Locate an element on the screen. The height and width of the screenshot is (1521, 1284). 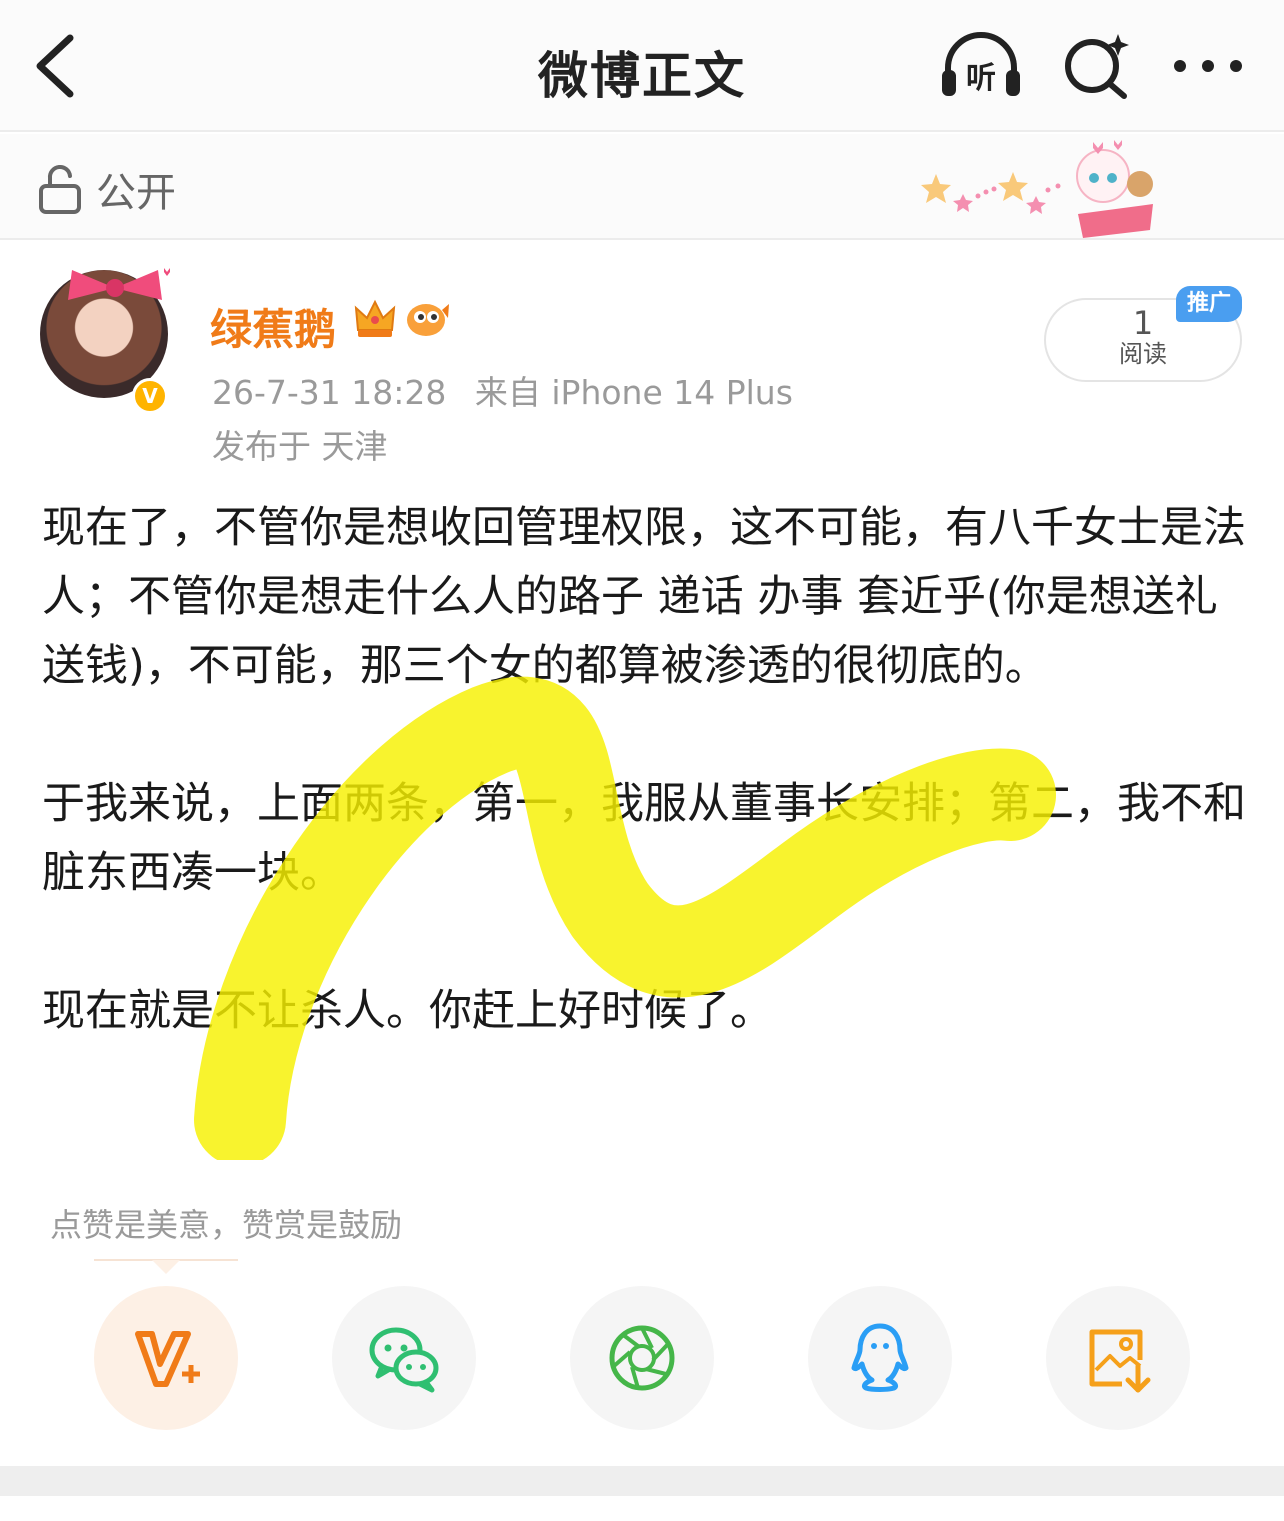
verified-badge: V is located at coordinates (150, 396).